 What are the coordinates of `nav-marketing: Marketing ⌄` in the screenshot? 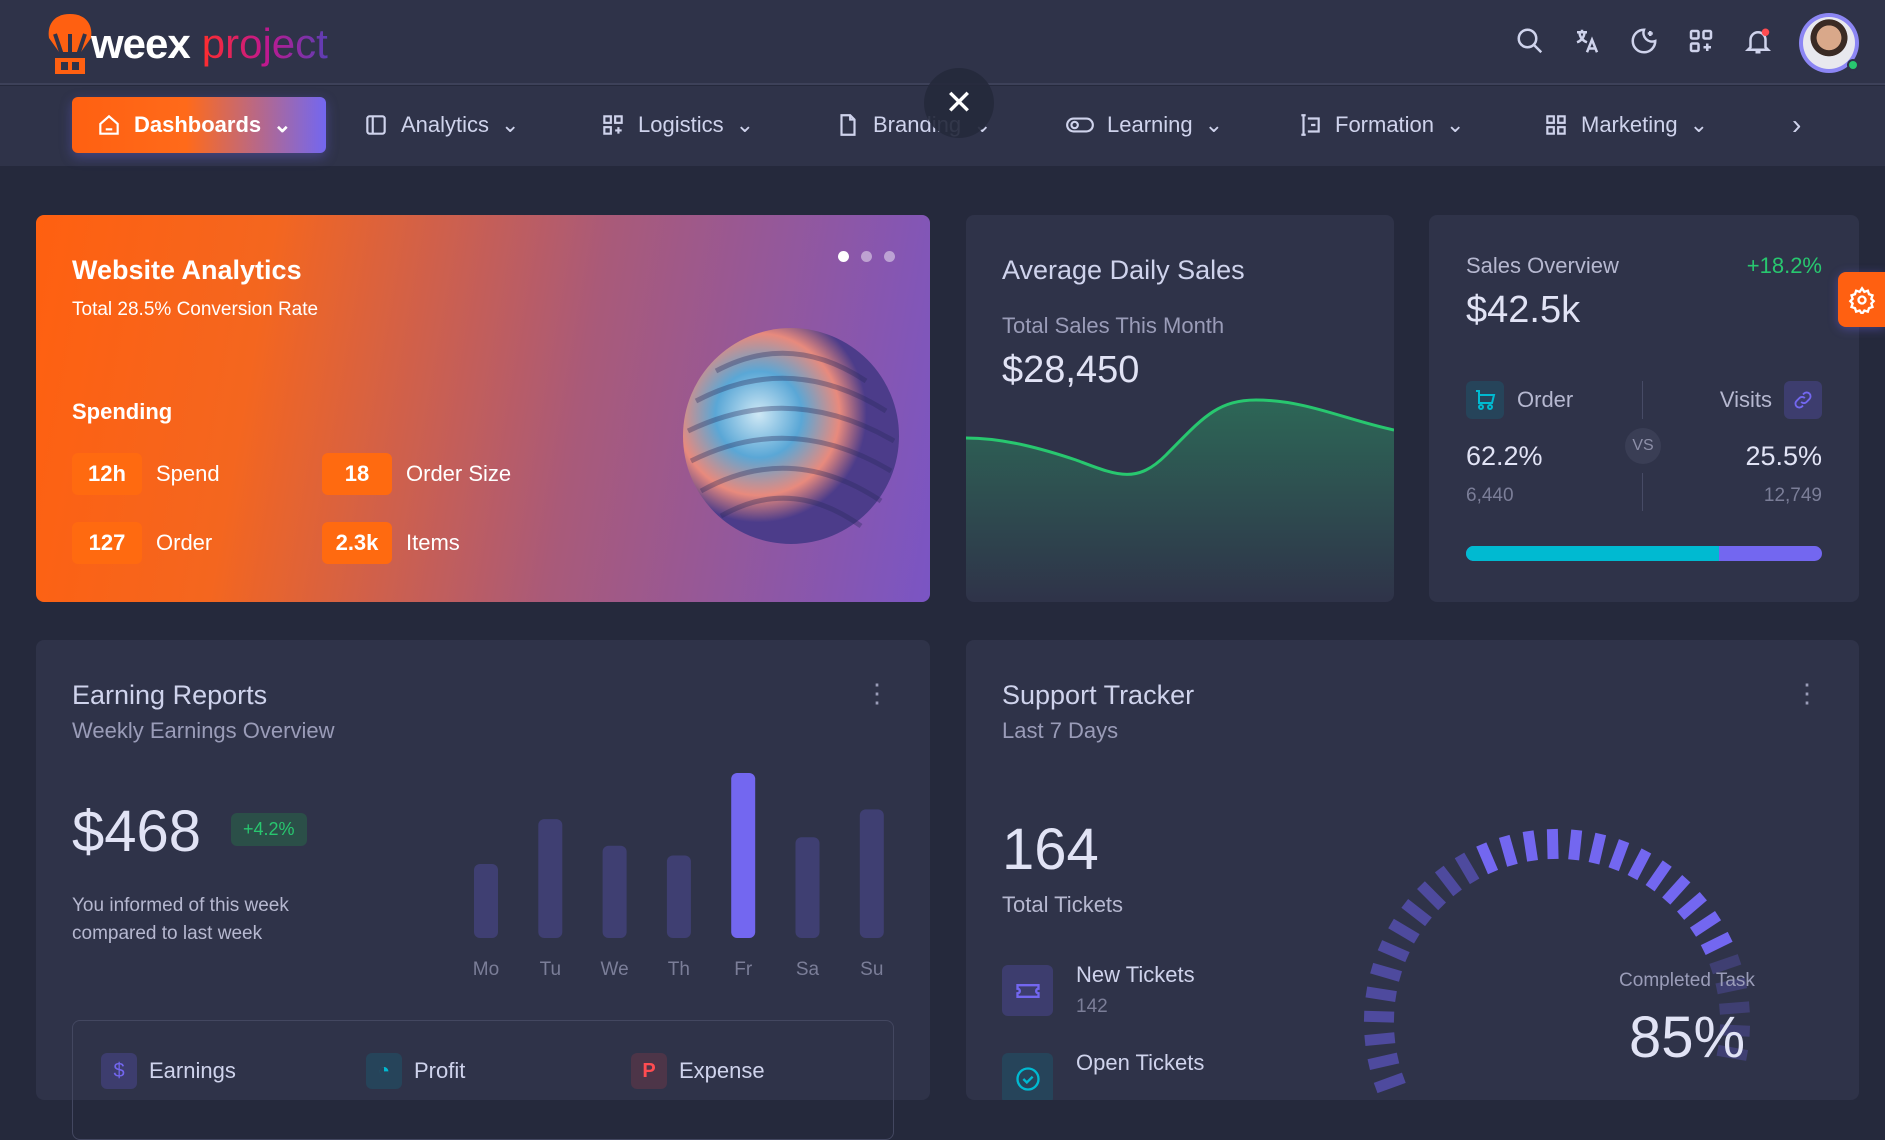 It's located at (1625, 125).